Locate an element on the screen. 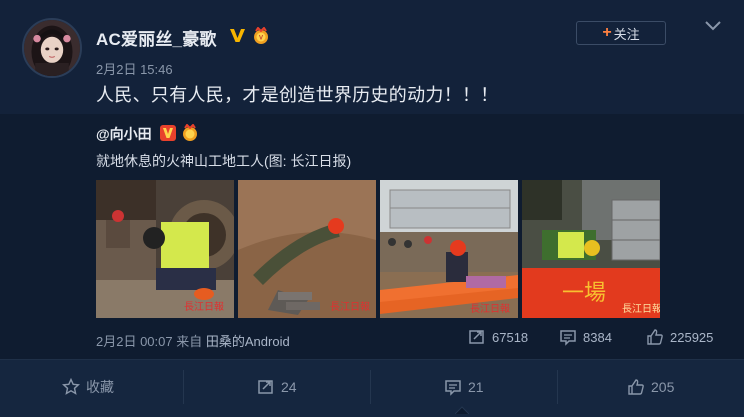 Image resolution: width=744 pixels, height=417 pixels. comment-action-count: 21 is located at coordinates (476, 387).